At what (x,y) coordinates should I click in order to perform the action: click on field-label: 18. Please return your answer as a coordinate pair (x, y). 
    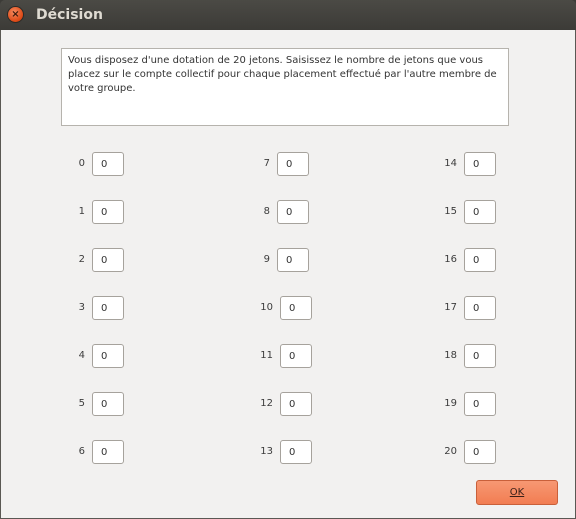
    Looking at the image, I should click on (450, 355).